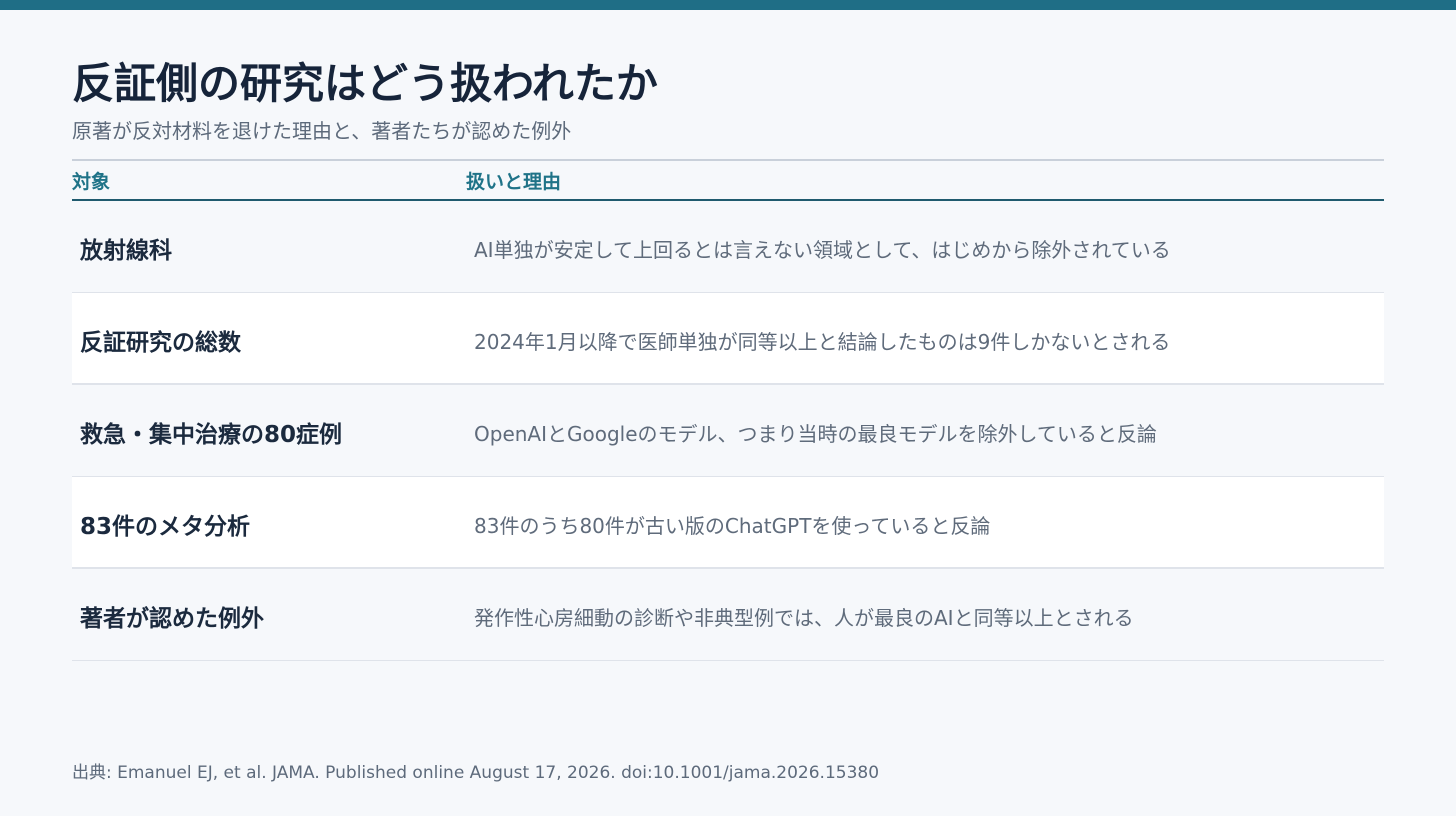 Image resolution: width=1456 pixels, height=816 pixels. Describe the element at coordinates (815, 434) in the screenshot. I see `row-reason: OpenAIとGoogleのモデル、つまり当時の最良モデルを除外していると反論` at that location.